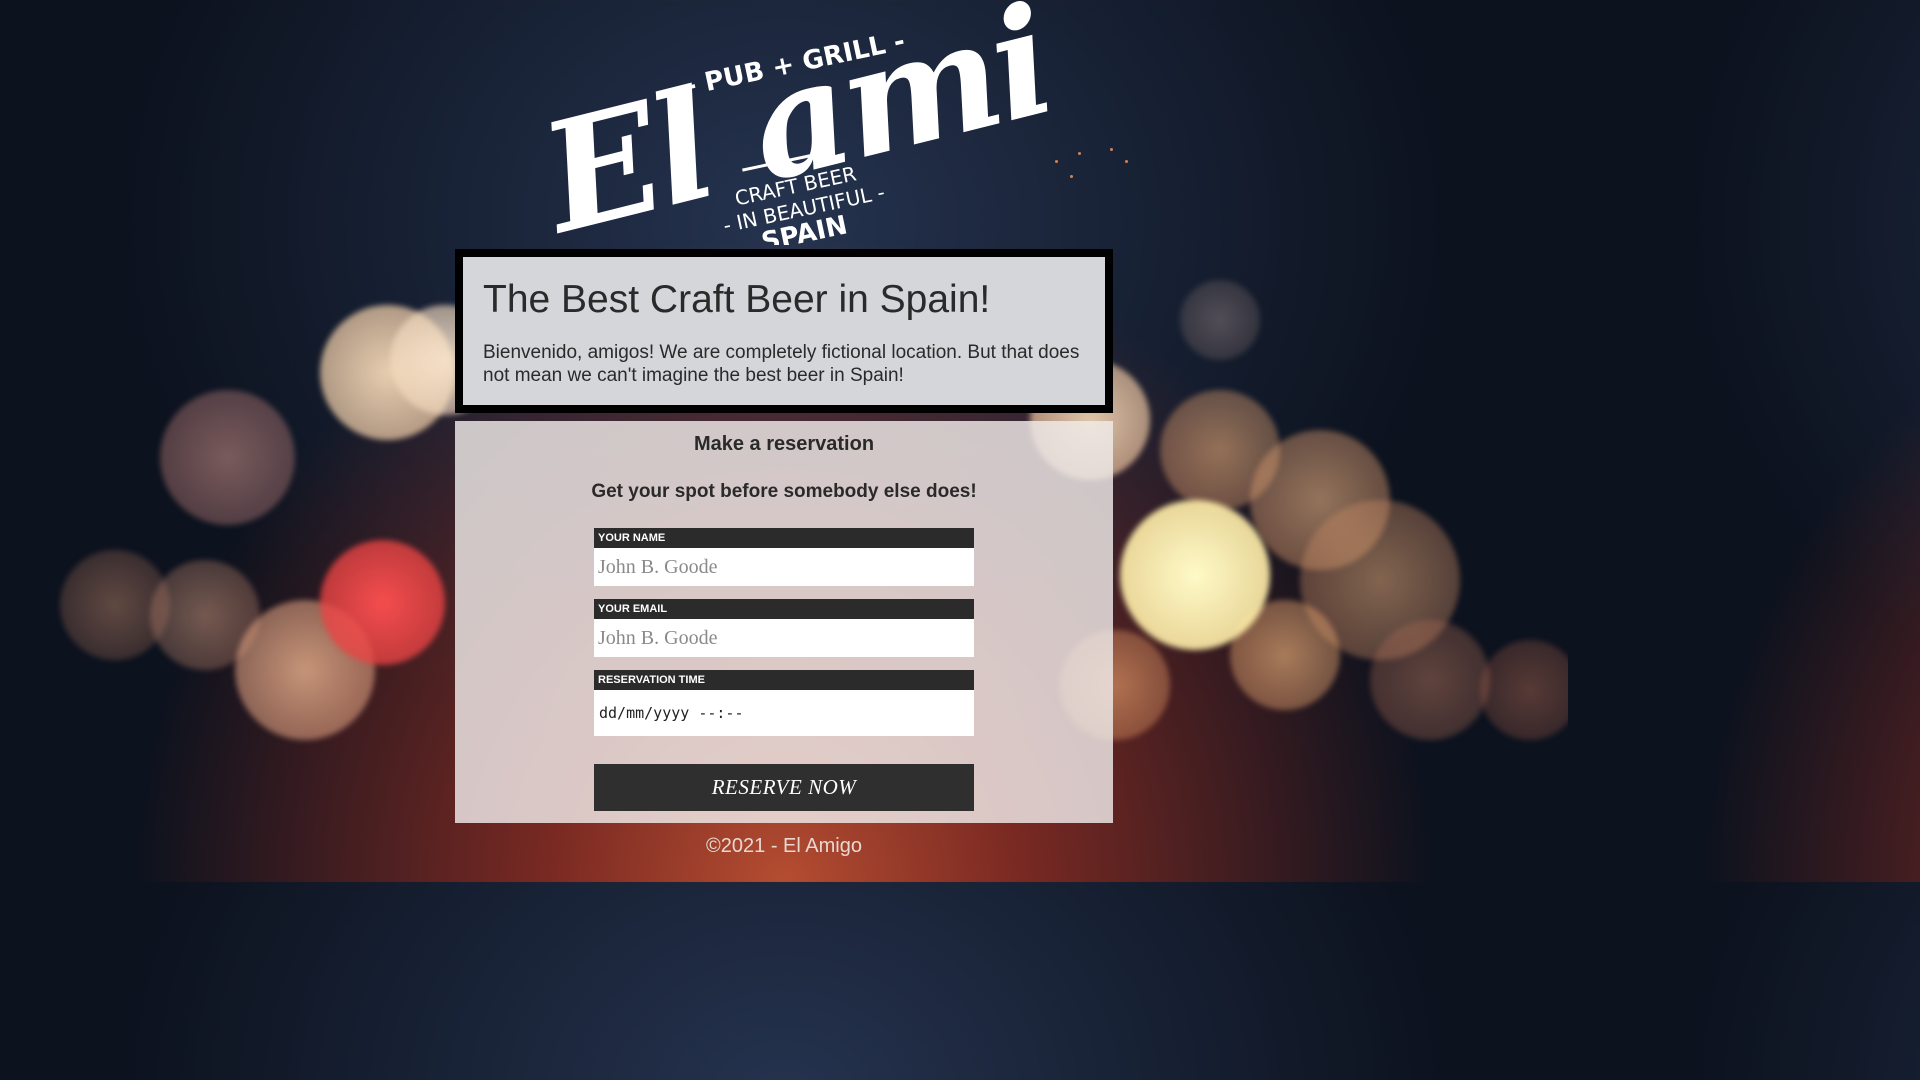  I want to click on hero-title: The Best Craft Beer in Spain!, so click(737, 299).